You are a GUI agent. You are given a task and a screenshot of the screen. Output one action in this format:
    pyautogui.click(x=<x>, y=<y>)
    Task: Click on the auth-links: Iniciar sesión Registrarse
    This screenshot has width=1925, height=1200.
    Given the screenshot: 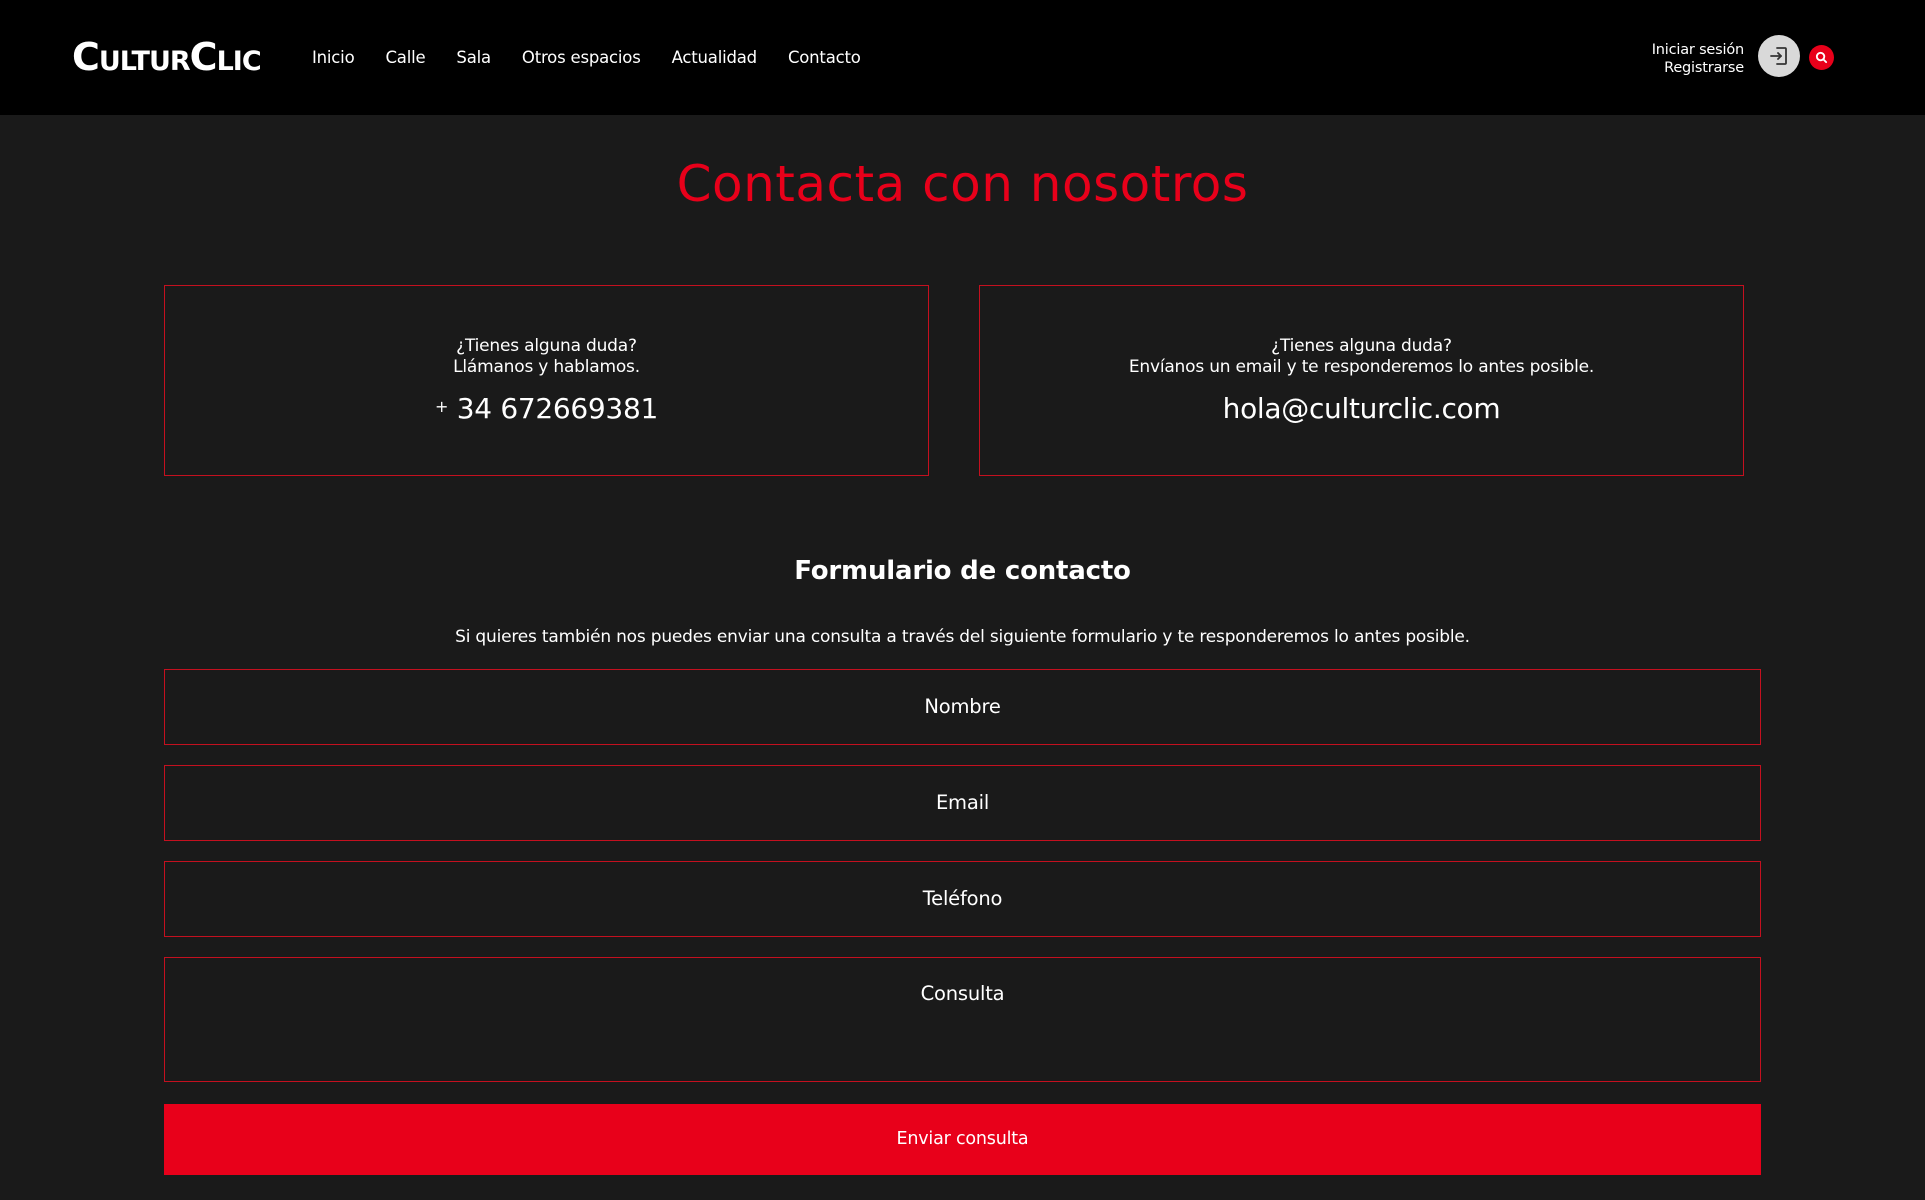 What is the action you would take?
    pyautogui.click(x=1698, y=59)
    